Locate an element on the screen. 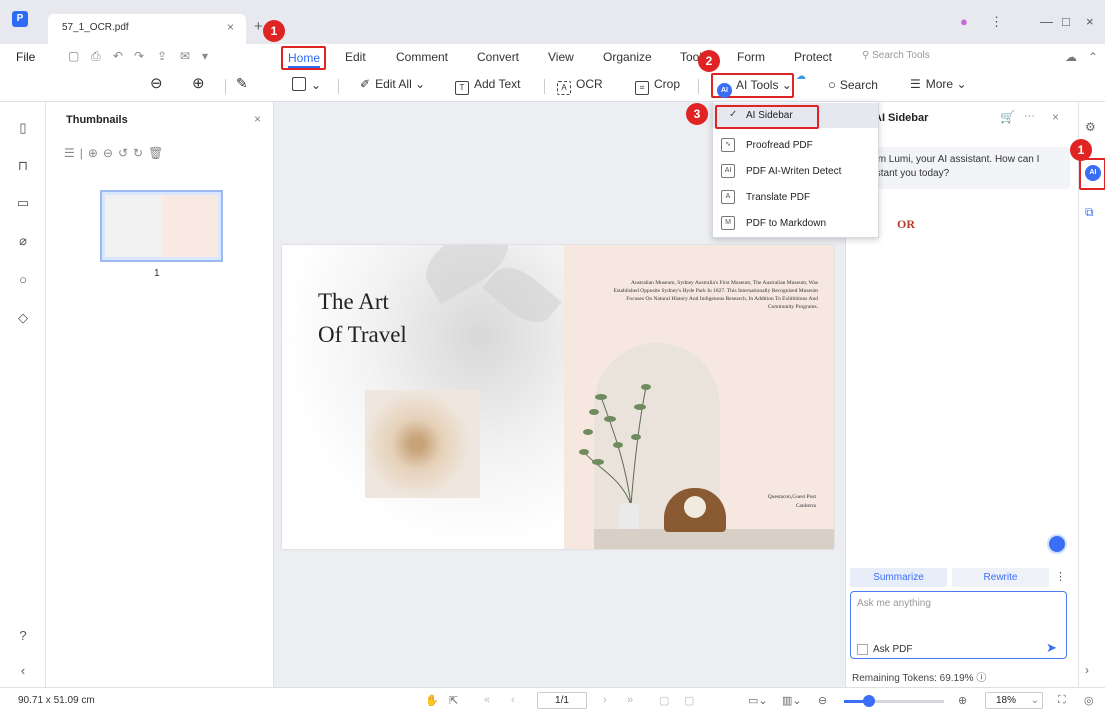 The height and width of the screenshot is (713, 1105). page-layout-icon: ▥⌄ is located at coordinates (792, 700).